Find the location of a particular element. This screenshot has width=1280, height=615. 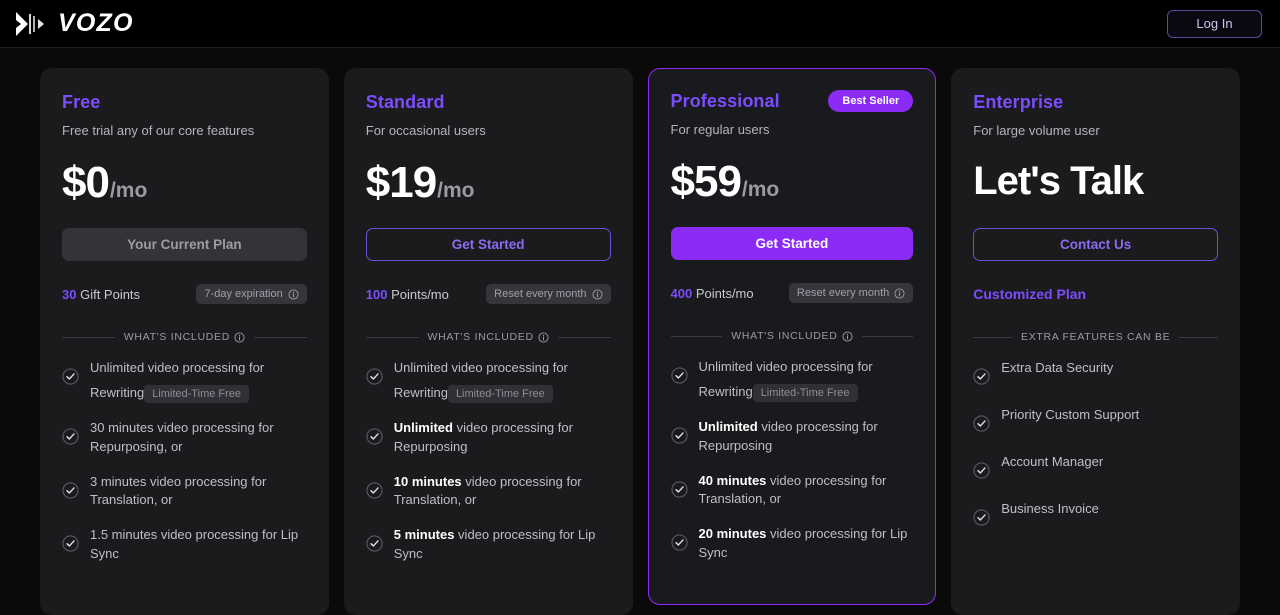

divider-label-text: WHAT'S INCLUDED is located at coordinates (480, 337).